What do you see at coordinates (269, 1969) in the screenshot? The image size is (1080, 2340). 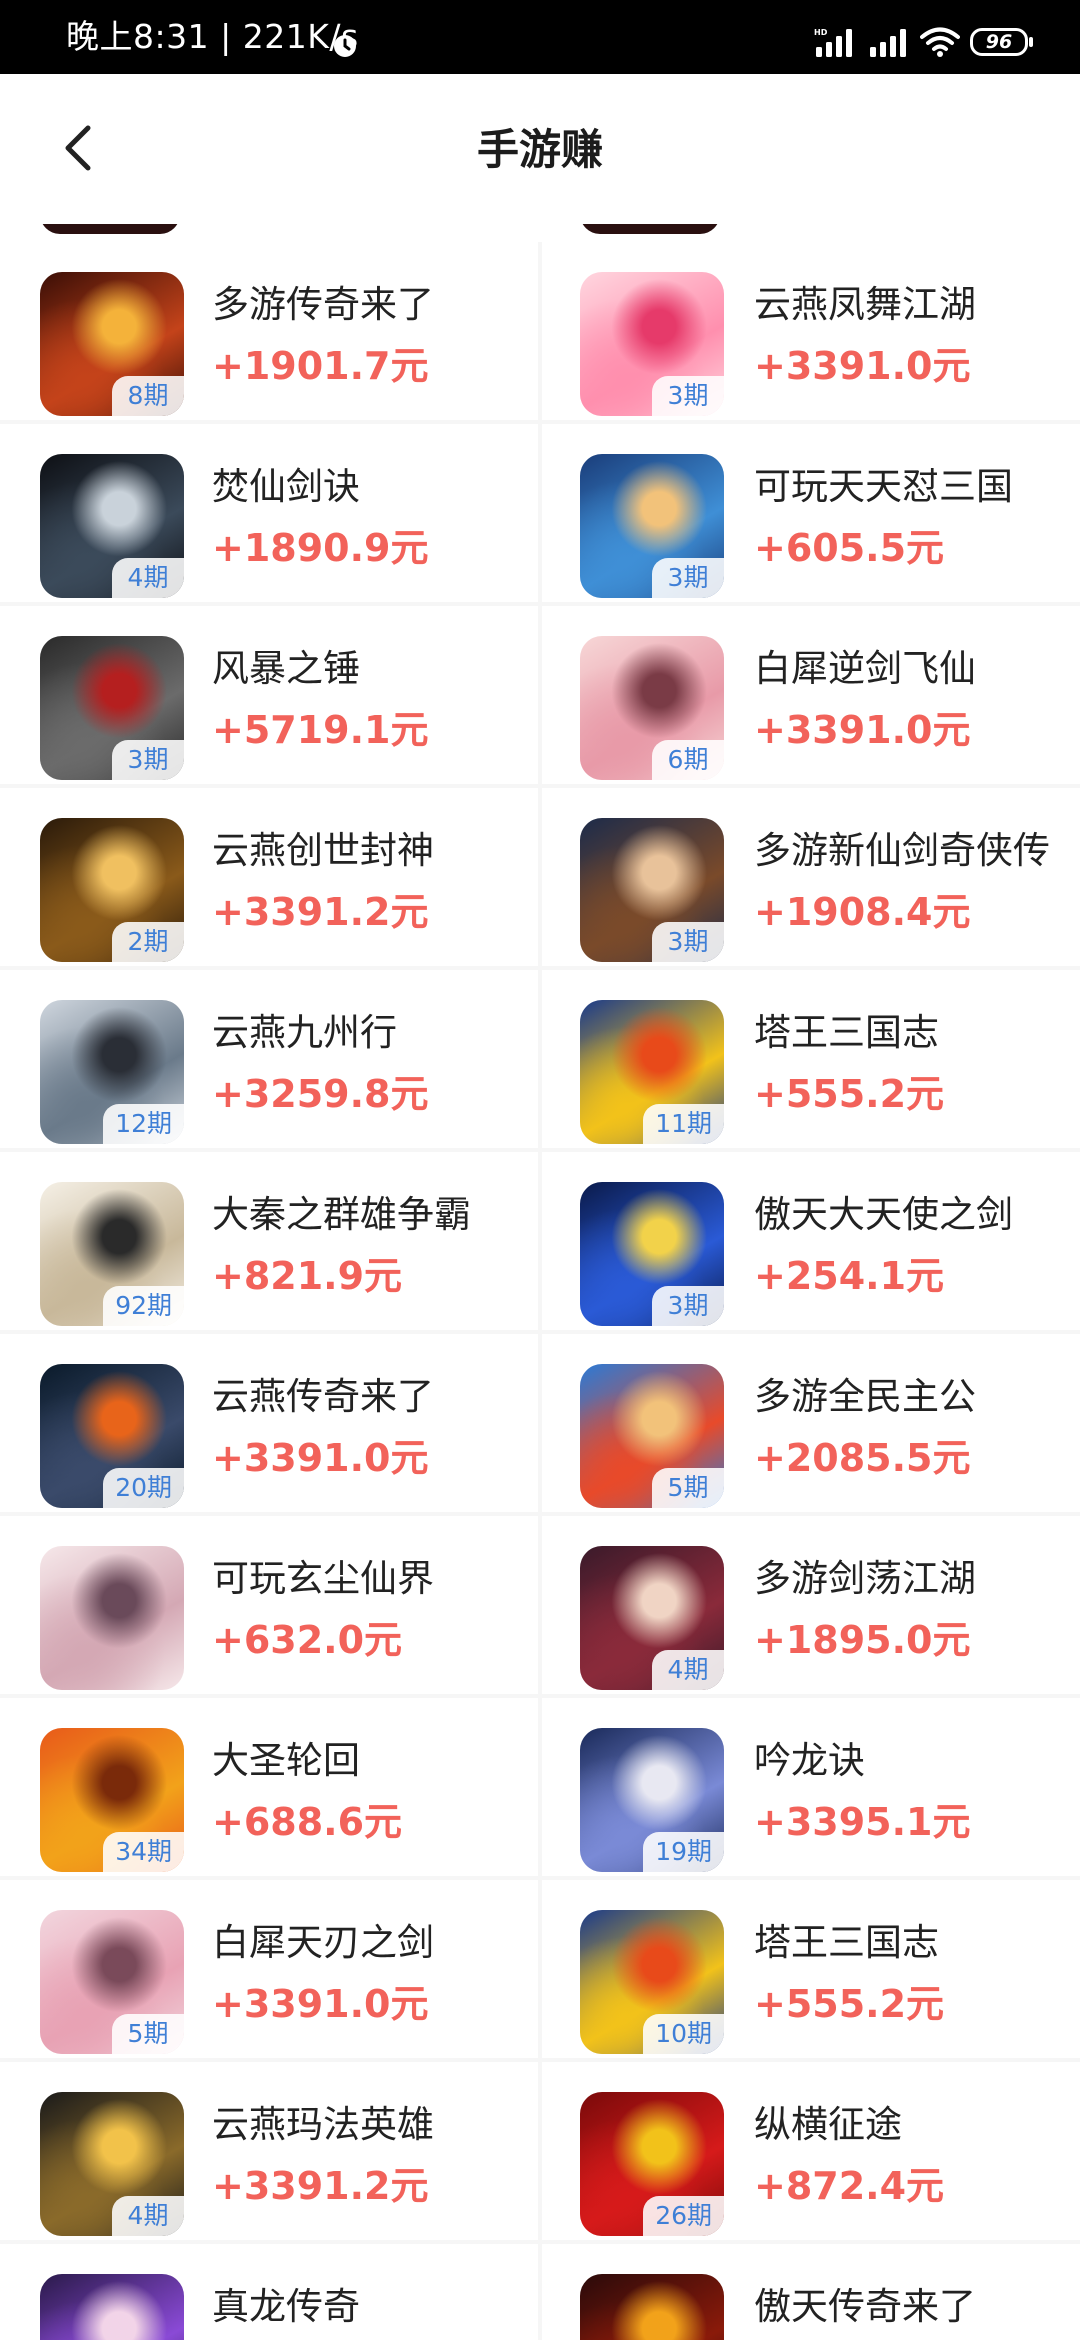 I see `game-card: 5期 白犀天刃之剑 +3391.0元` at bounding box center [269, 1969].